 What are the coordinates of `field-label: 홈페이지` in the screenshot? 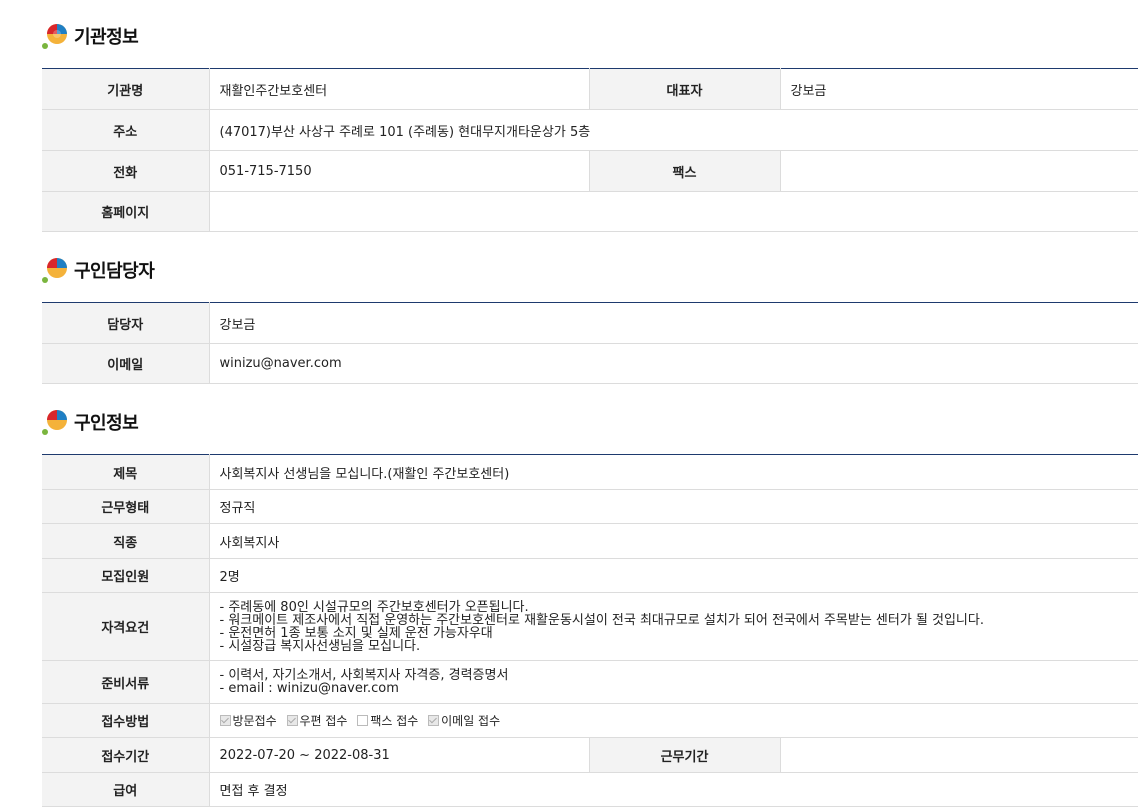 It's located at (126, 211).